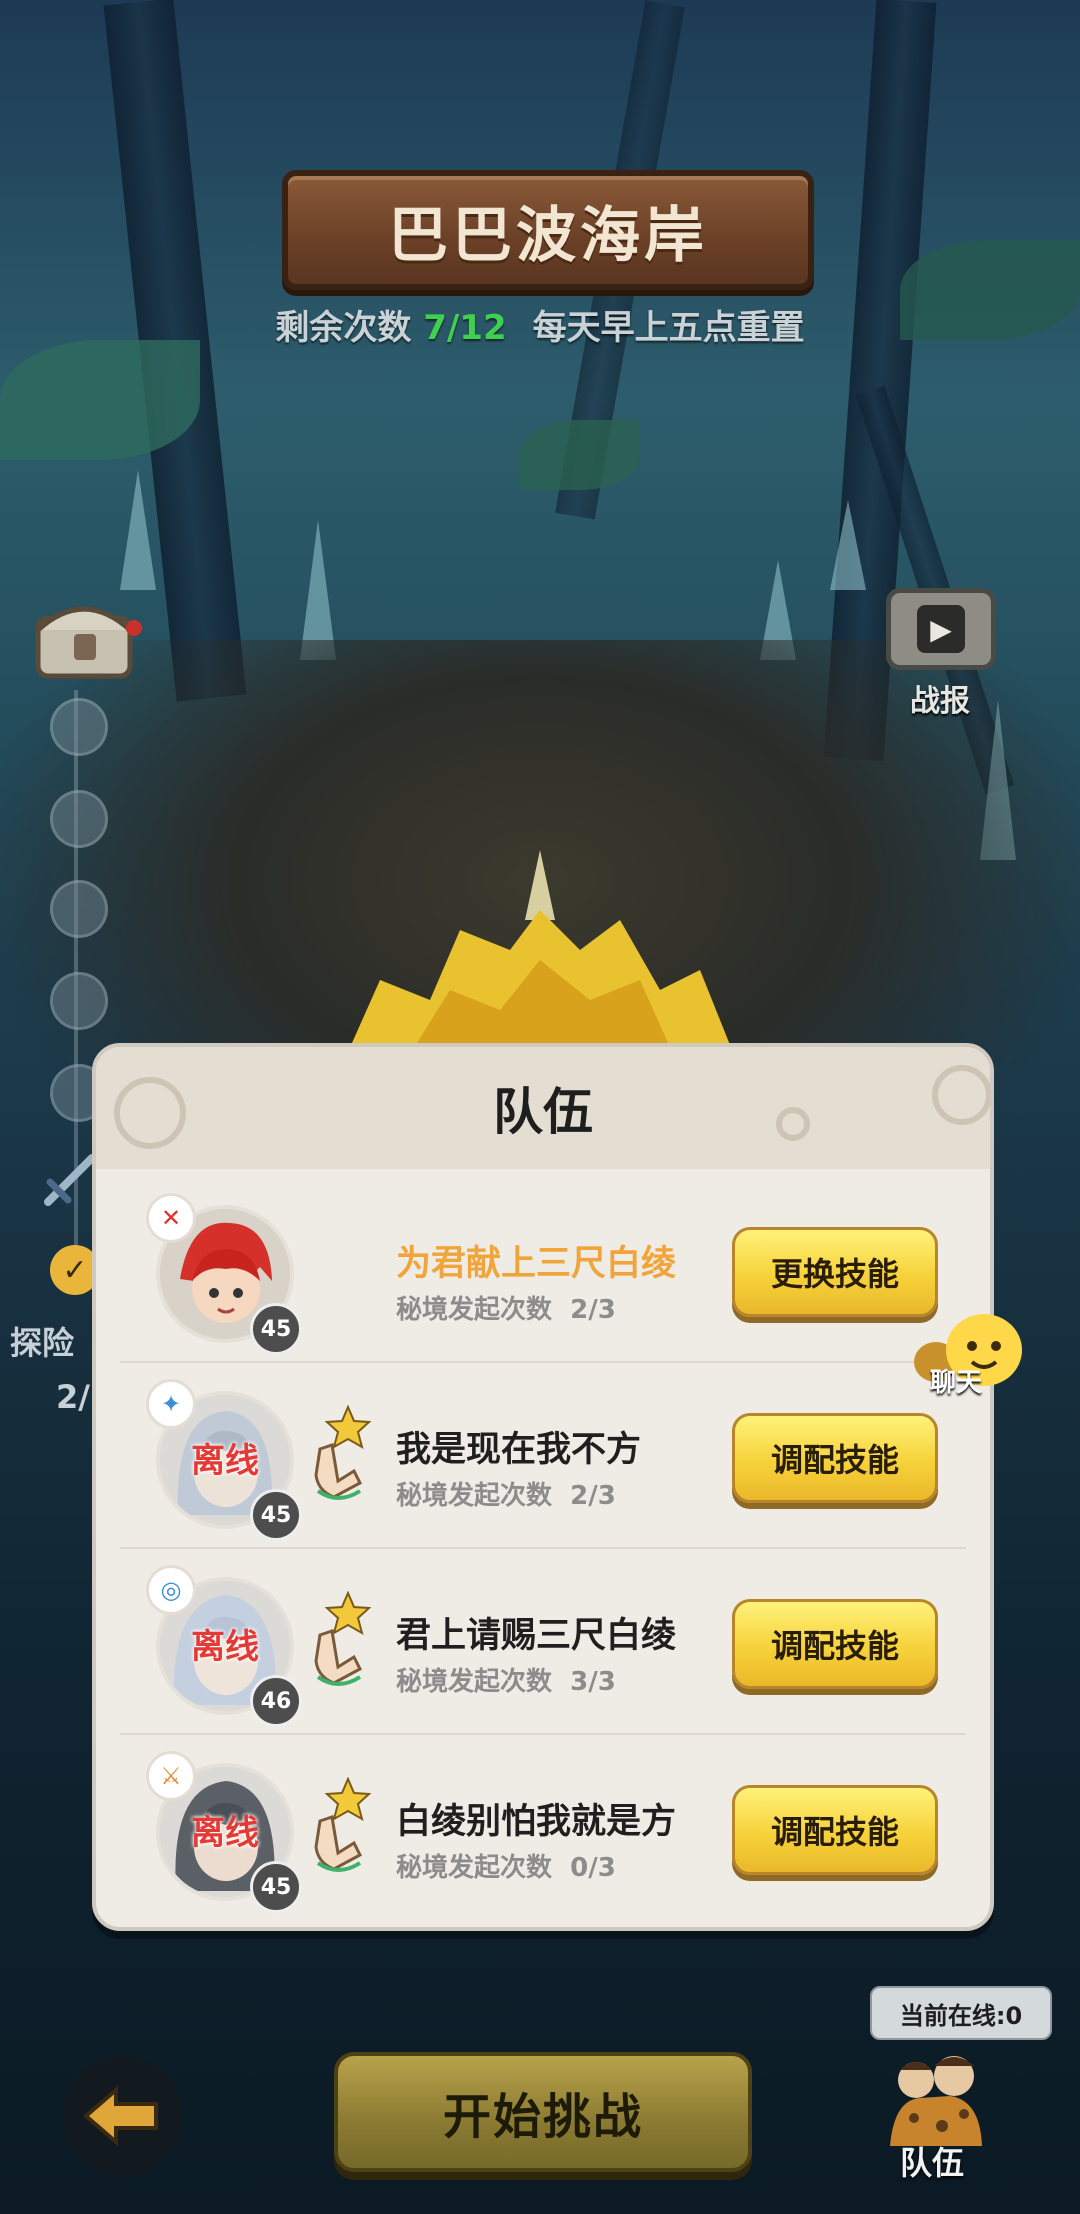  I want to click on reset-note: 每天早上五点重置, so click(668, 328).